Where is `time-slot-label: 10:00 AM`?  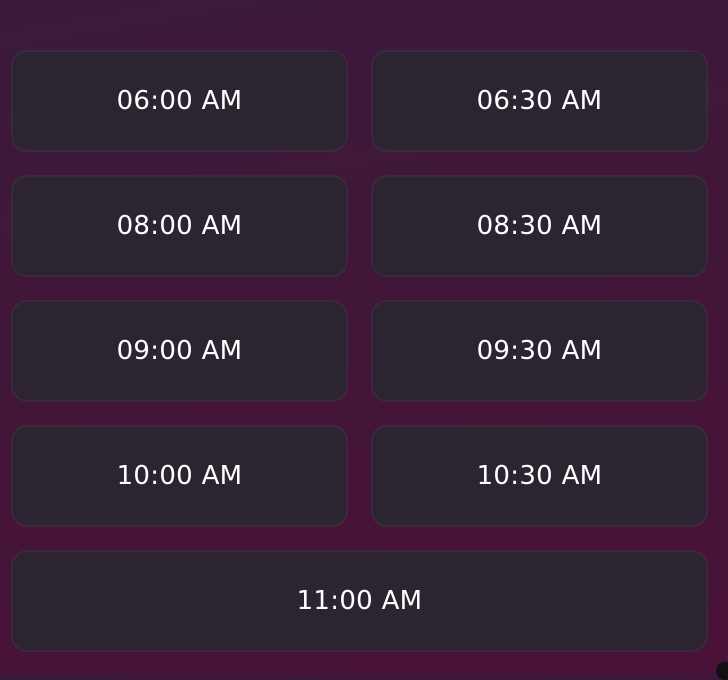
time-slot-label: 10:00 AM is located at coordinates (179, 476).